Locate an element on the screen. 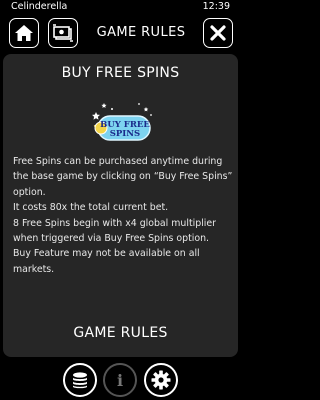 The width and height of the screenshot is (320, 400). next-section-heading: GAME RULES is located at coordinates (120, 333).